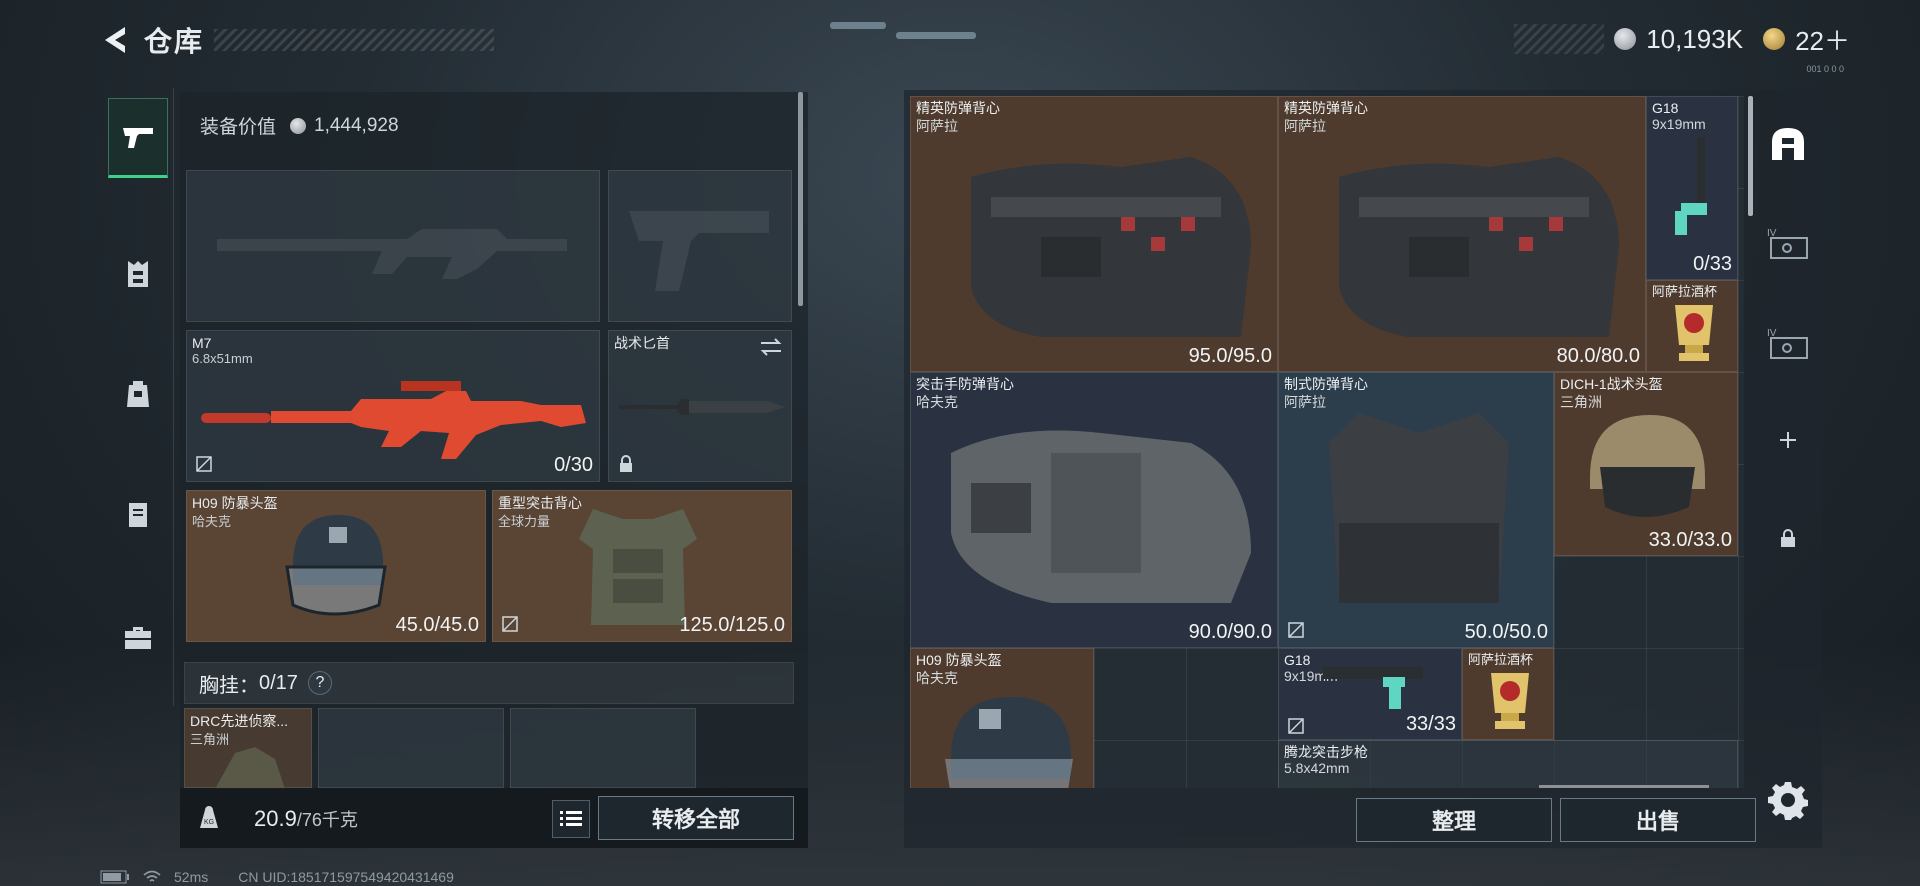 The width and height of the screenshot is (1920, 886). Describe the element at coordinates (1317, 768) in the screenshot. I see `item-caliber: 5.8x42mm` at that location.